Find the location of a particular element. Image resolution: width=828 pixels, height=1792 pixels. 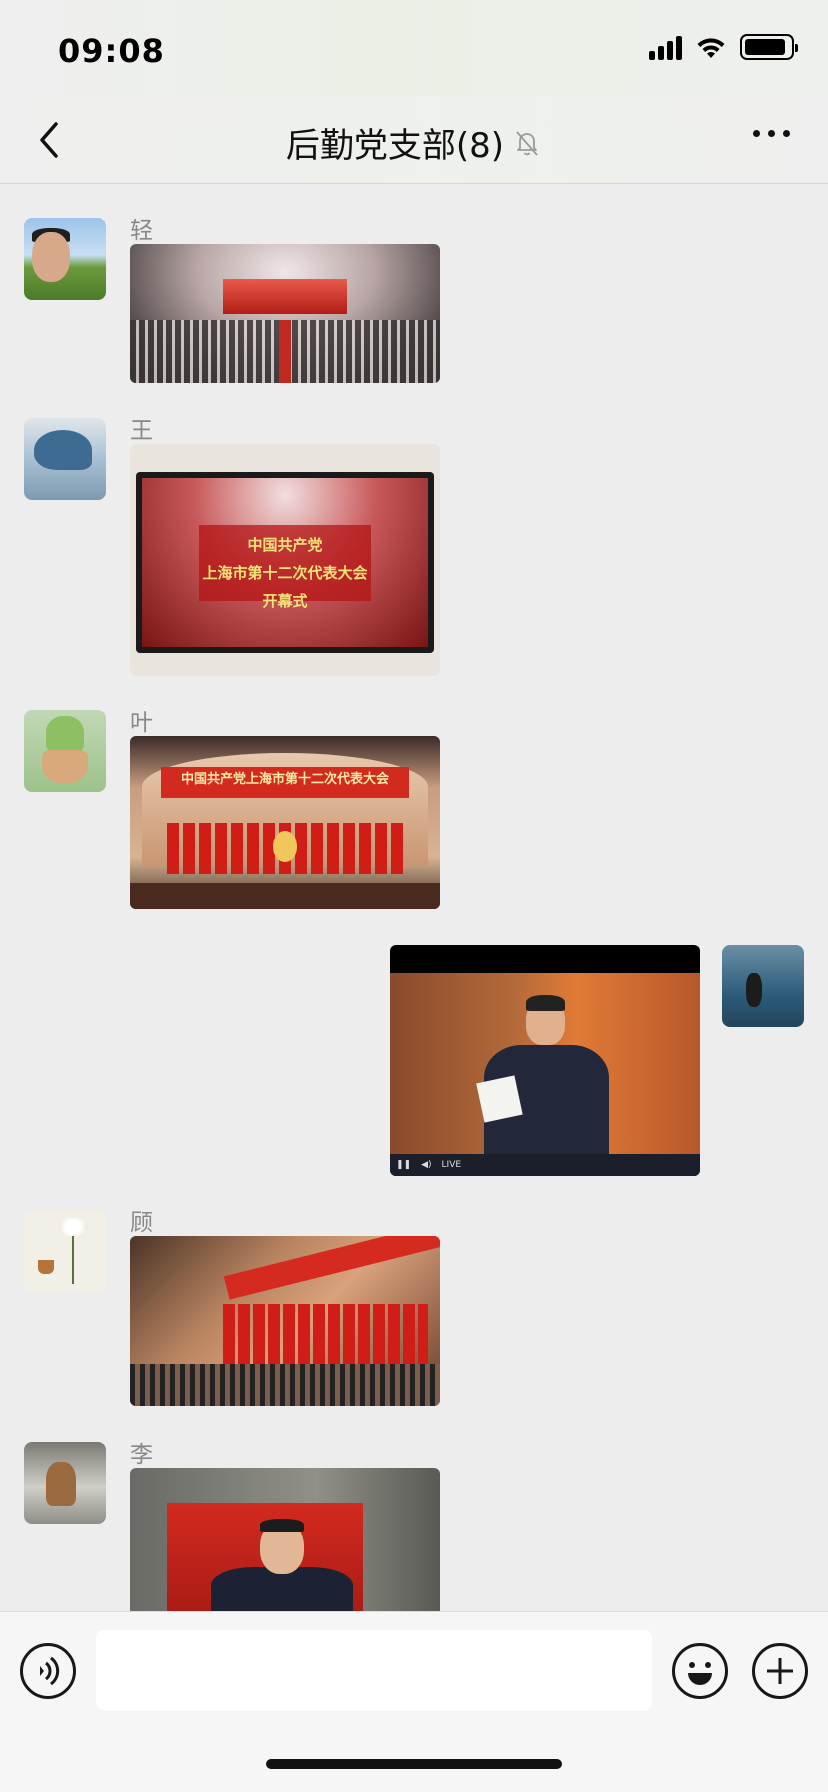

status-bar: 09:08 is located at coordinates (414, 48).